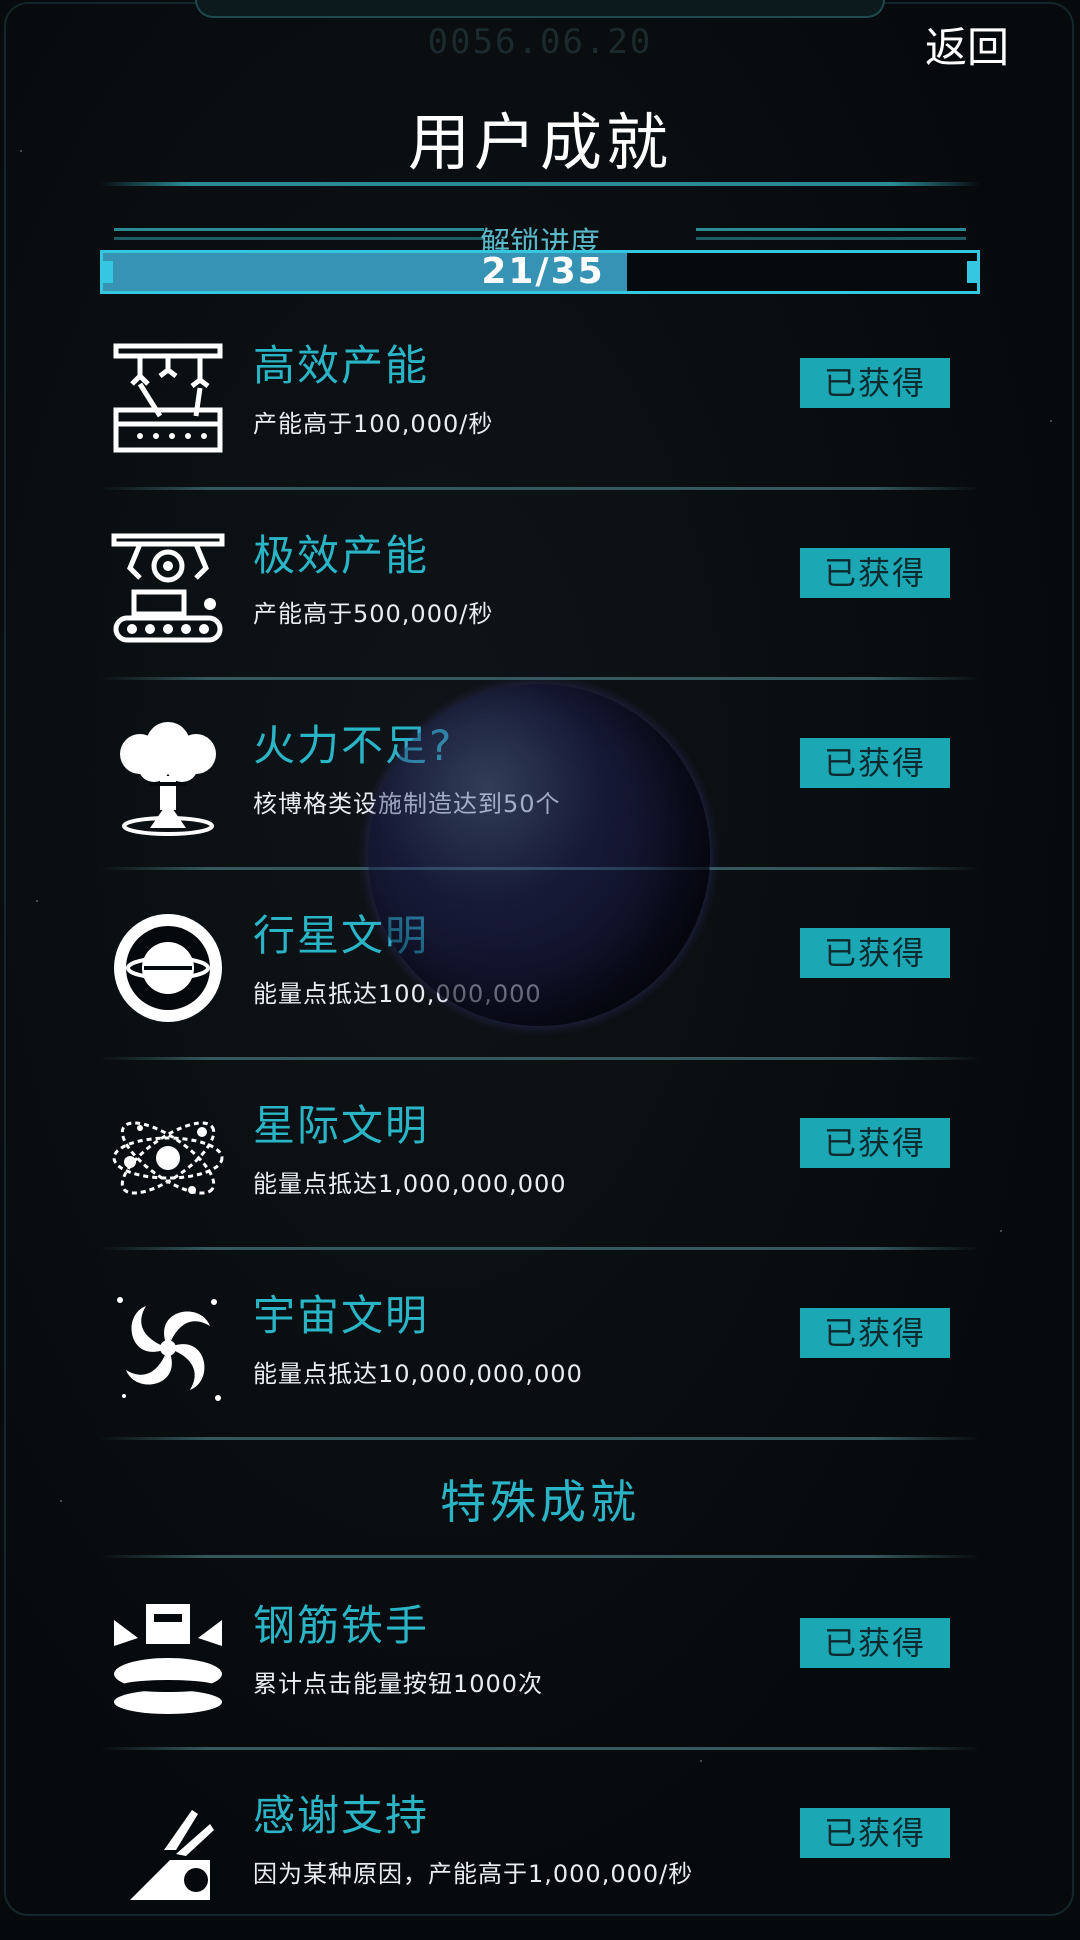  I want to click on mushroom-cloud-icon, so click(168, 779).